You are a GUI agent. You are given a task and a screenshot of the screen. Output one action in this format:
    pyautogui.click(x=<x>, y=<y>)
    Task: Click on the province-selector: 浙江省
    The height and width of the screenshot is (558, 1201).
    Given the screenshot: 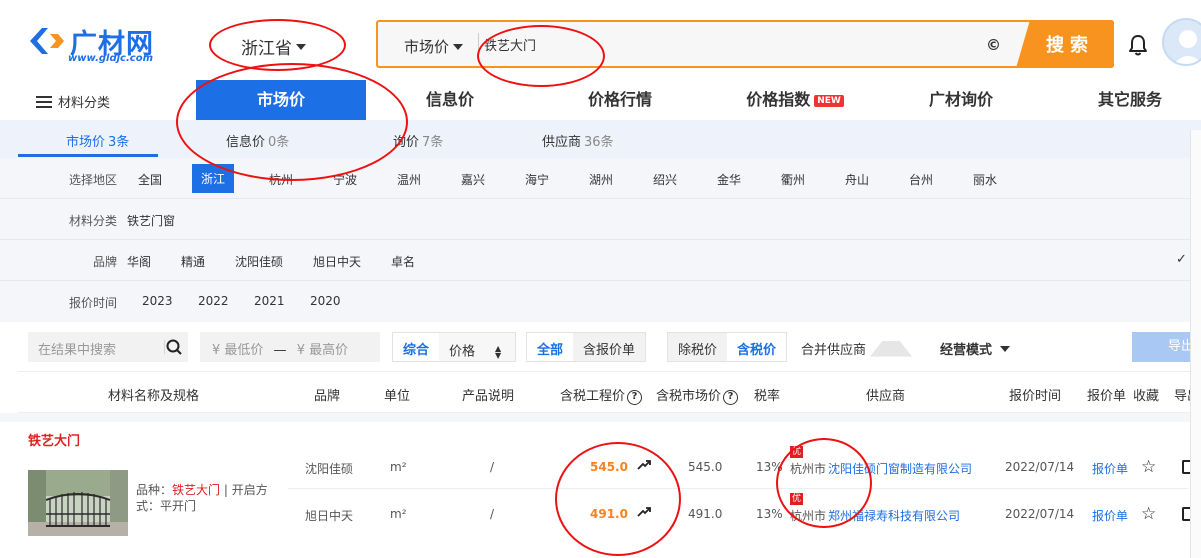 What is the action you would take?
    pyautogui.click(x=273, y=46)
    